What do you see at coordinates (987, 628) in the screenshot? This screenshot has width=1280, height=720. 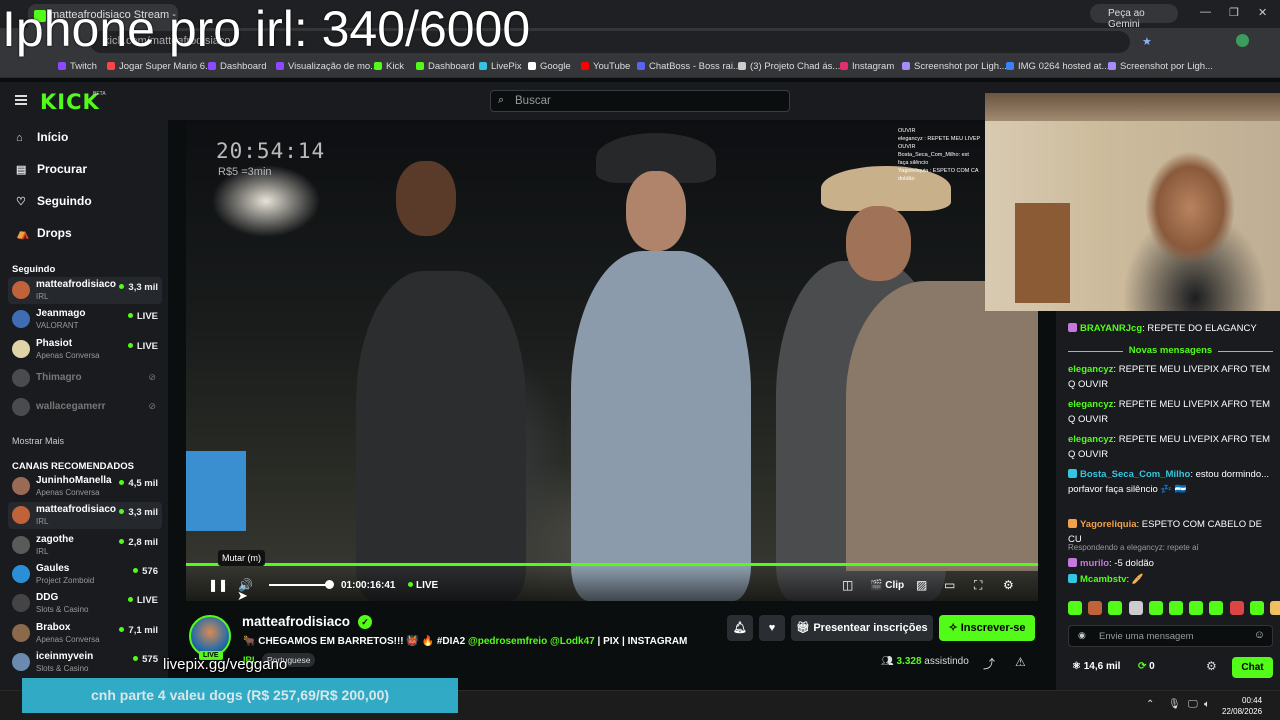 I see `subscribe-button: ✧ Inscrever-se` at bounding box center [987, 628].